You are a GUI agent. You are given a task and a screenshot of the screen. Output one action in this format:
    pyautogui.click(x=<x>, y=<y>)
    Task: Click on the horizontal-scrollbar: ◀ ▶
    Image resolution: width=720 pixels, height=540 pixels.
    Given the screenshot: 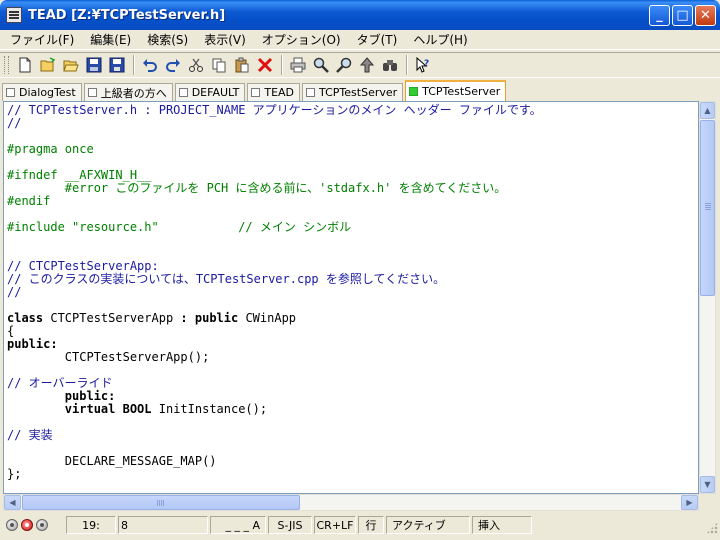 What is the action you would take?
    pyautogui.click(x=351, y=502)
    